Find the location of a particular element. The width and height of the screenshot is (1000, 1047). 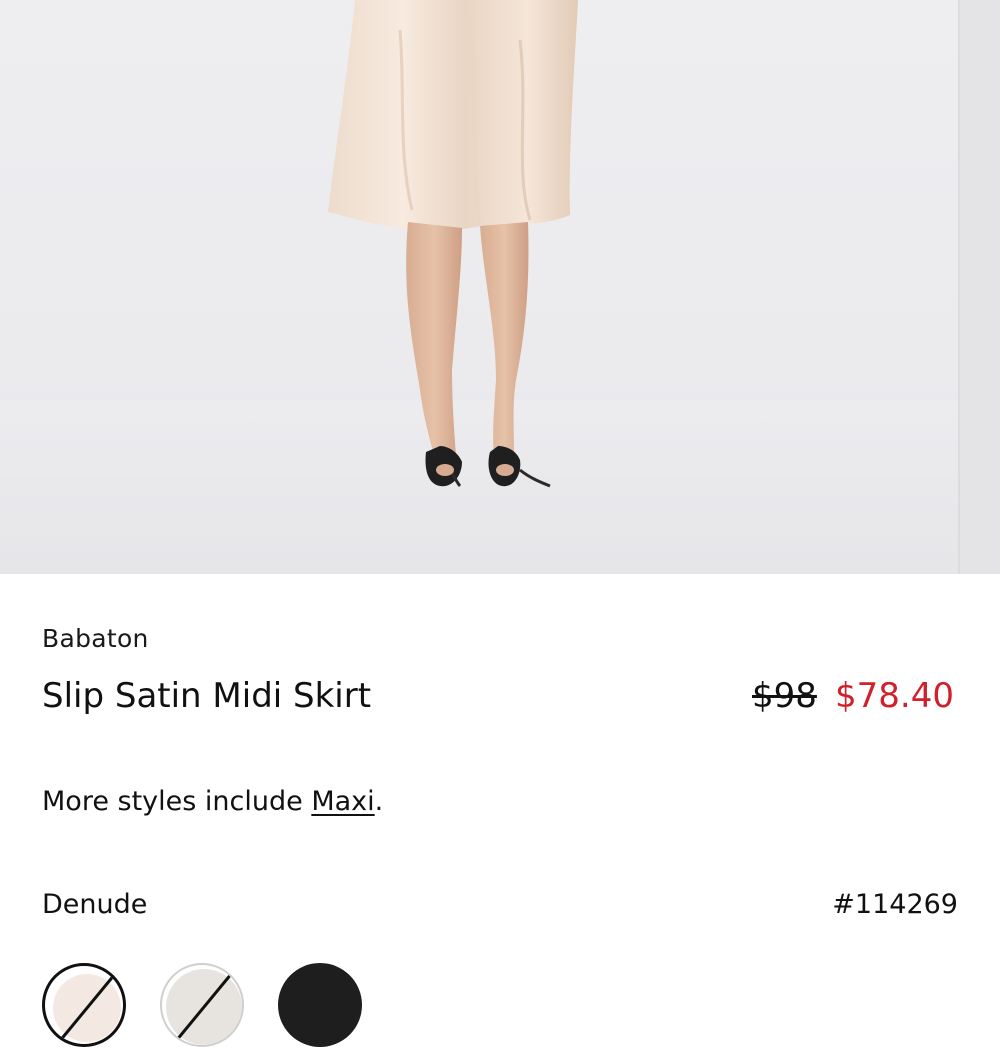

swatch-light-grey-fill is located at coordinates (204, 1007).